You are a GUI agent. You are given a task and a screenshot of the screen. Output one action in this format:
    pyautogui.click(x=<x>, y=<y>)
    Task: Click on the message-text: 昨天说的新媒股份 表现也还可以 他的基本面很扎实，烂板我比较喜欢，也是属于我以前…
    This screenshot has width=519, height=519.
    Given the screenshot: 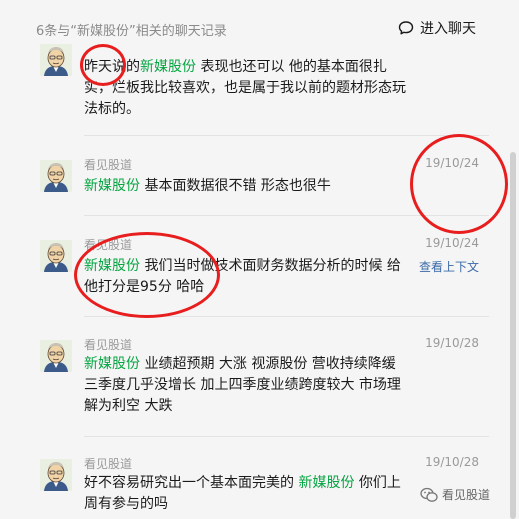 What is the action you would take?
    pyautogui.click(x=245, y=88)
    